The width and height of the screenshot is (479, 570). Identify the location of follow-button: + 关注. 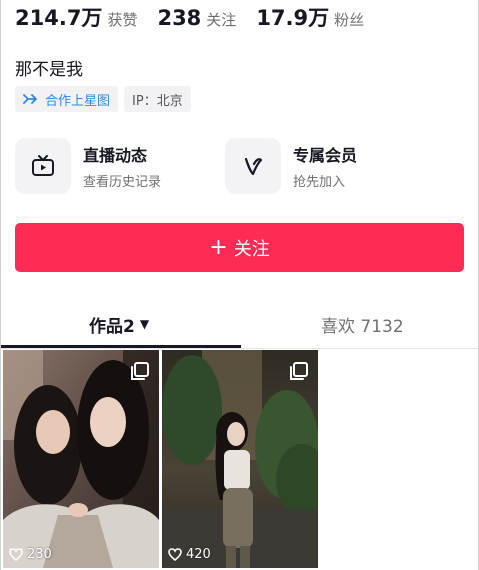
(239, 247).